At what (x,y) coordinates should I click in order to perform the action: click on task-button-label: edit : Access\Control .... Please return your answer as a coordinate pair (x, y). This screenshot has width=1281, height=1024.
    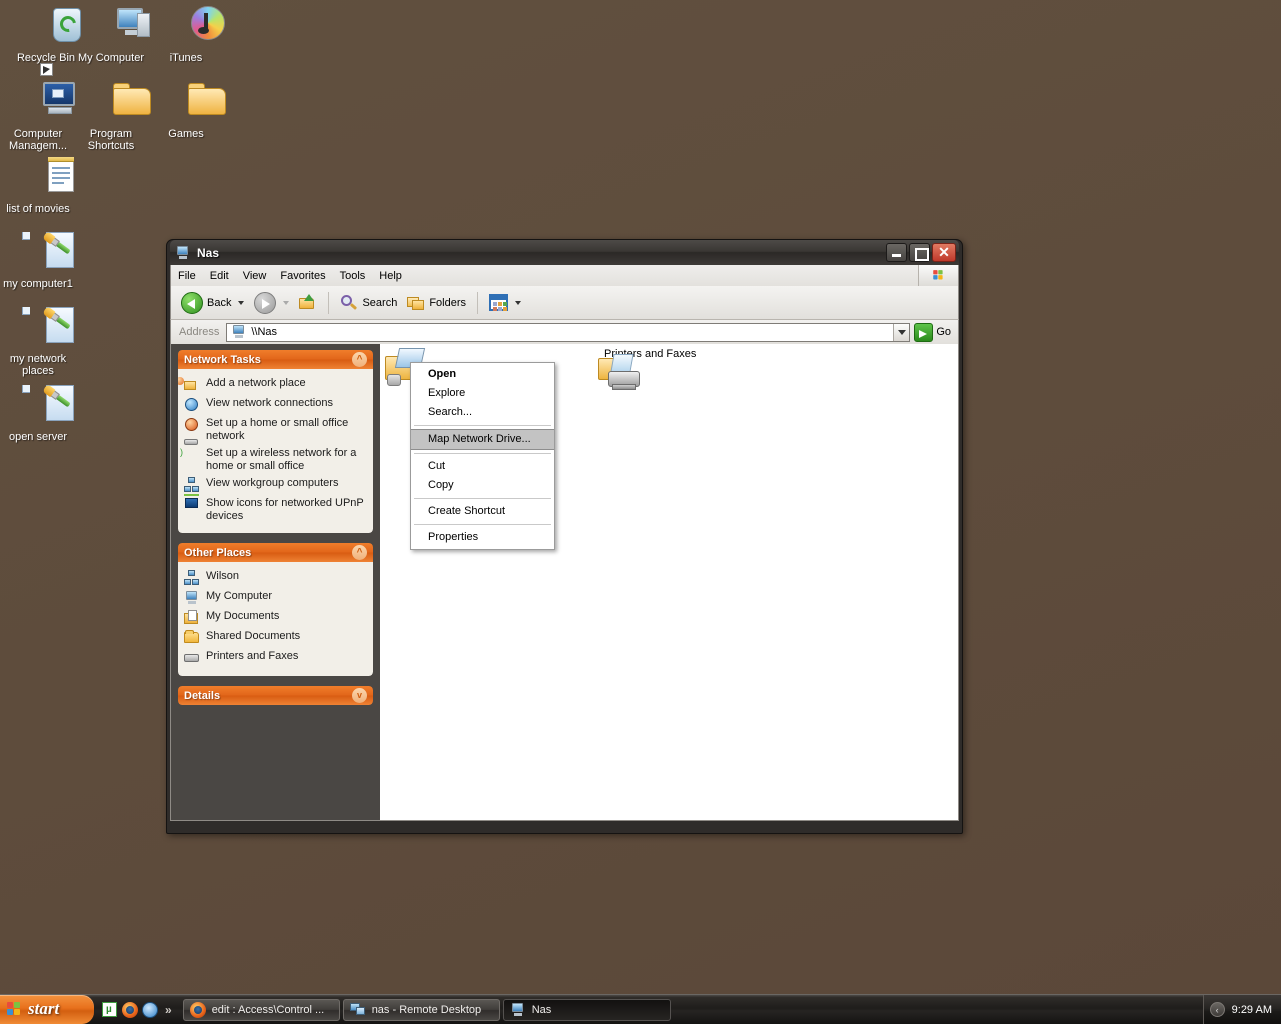
    Looking at the image, I should click on (268, 1009).